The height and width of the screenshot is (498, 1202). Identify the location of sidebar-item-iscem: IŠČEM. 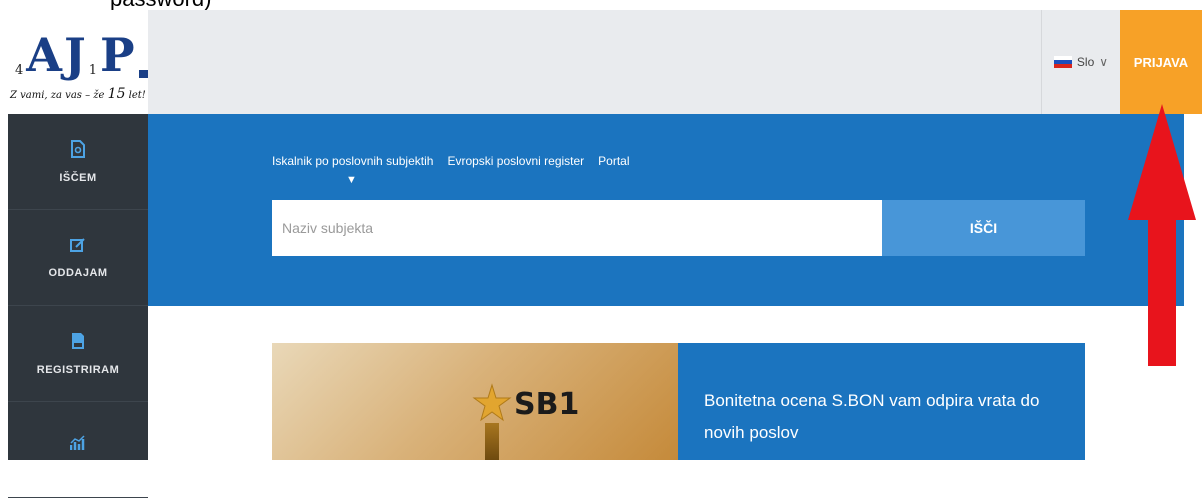
(78, 162).